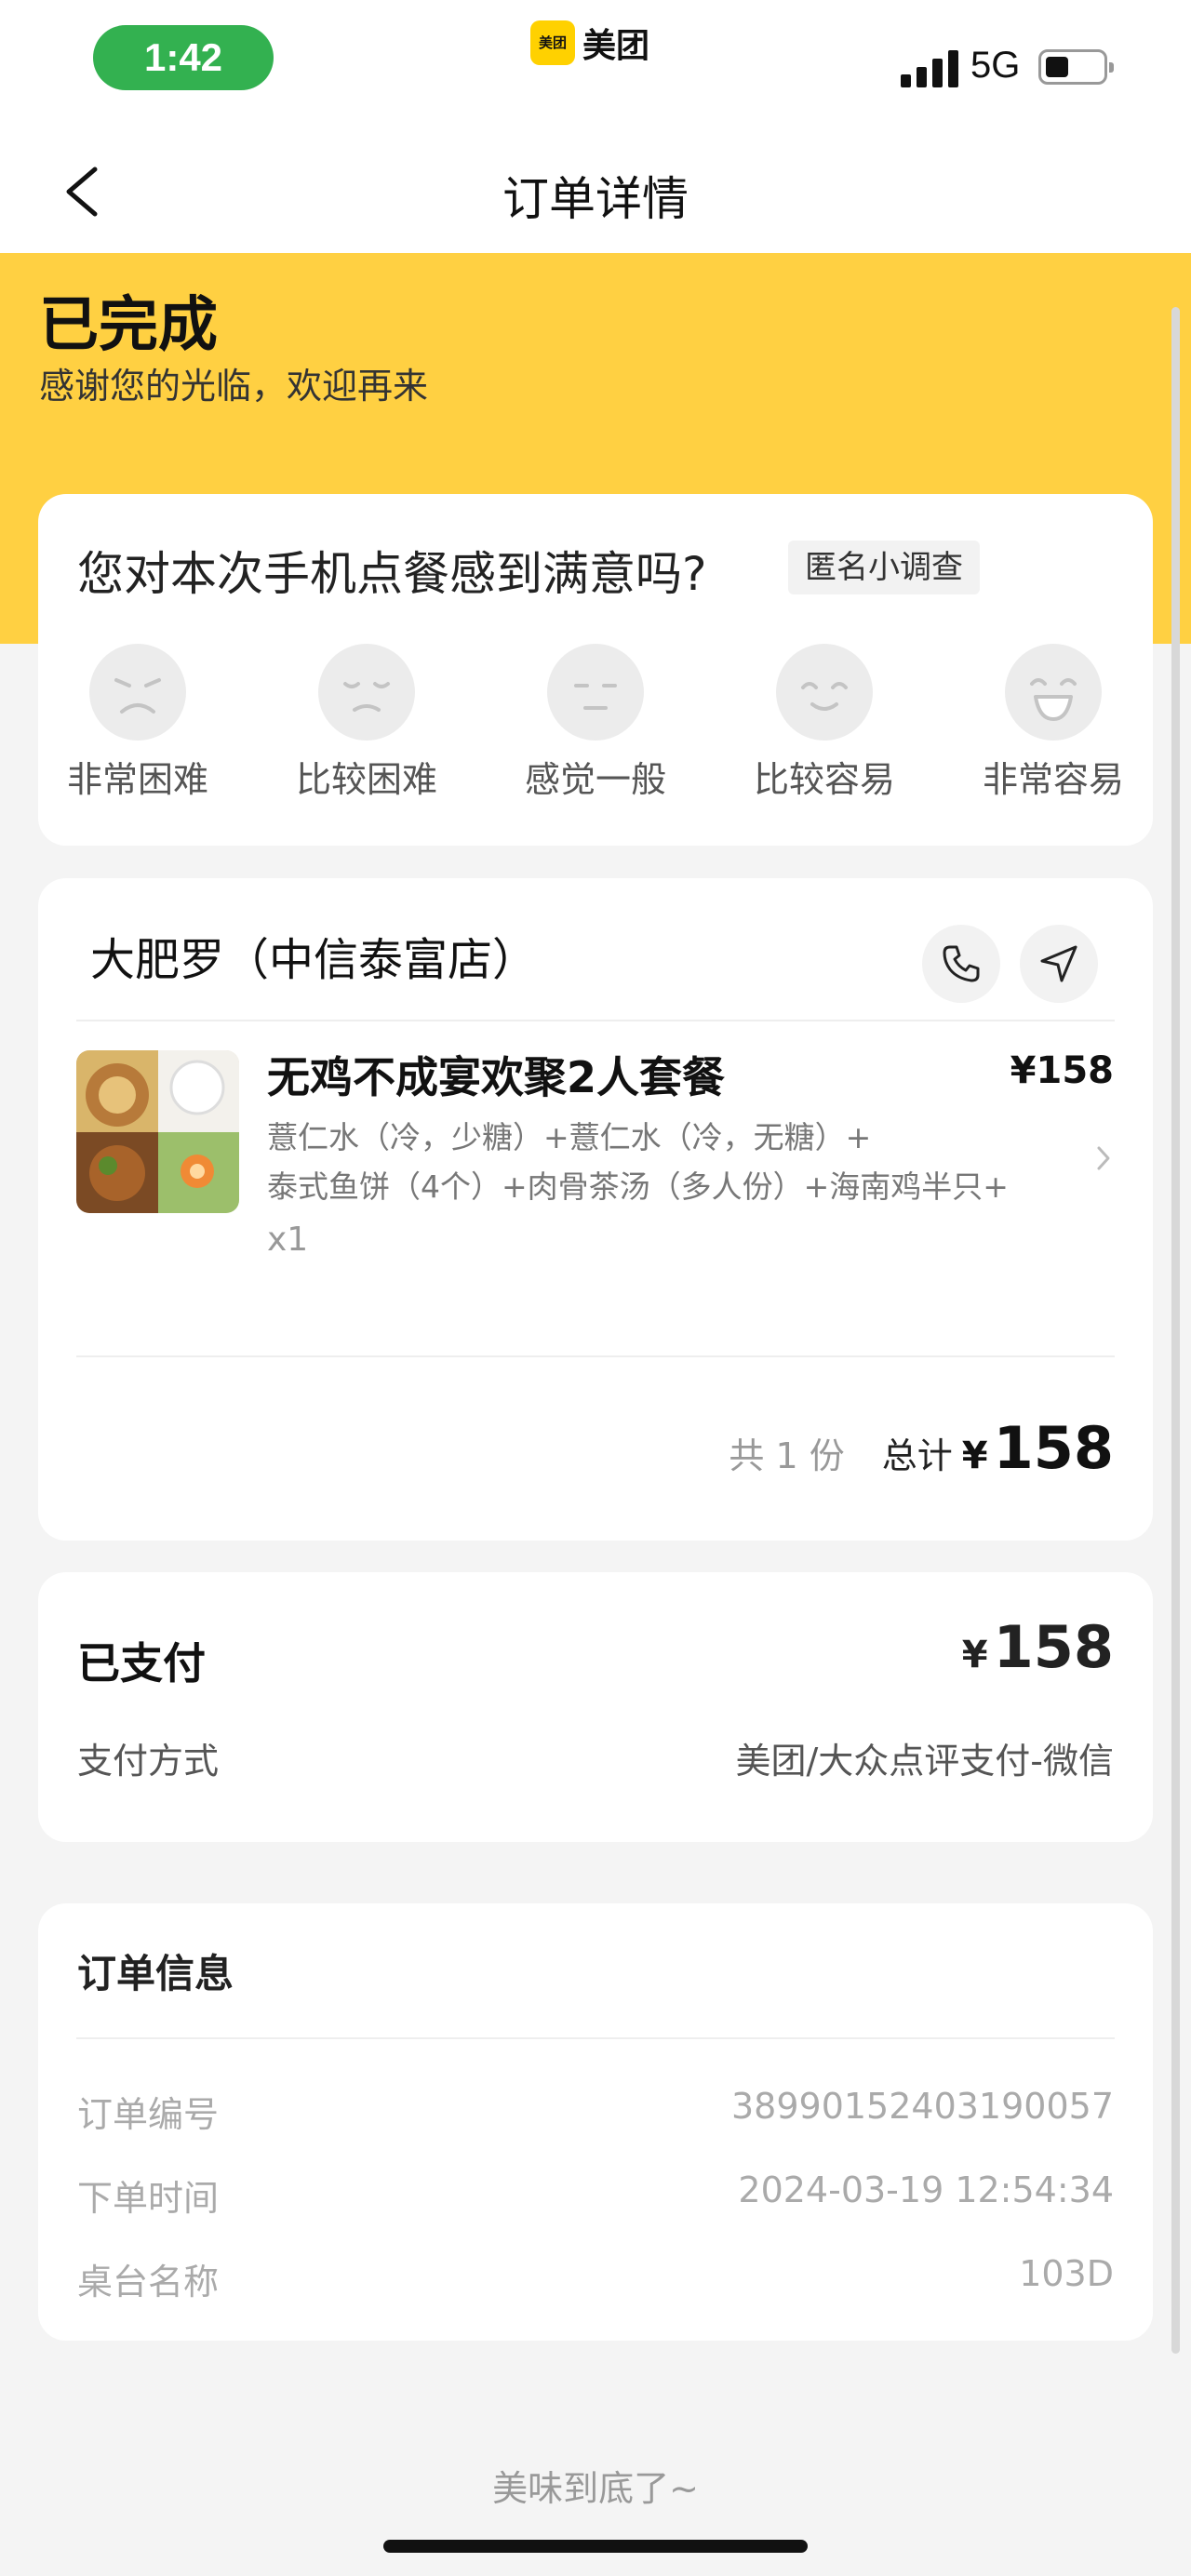  Describe the element at coordinates (137, 692) in the screenshot. I see `very-sad-face-icon` at that location.